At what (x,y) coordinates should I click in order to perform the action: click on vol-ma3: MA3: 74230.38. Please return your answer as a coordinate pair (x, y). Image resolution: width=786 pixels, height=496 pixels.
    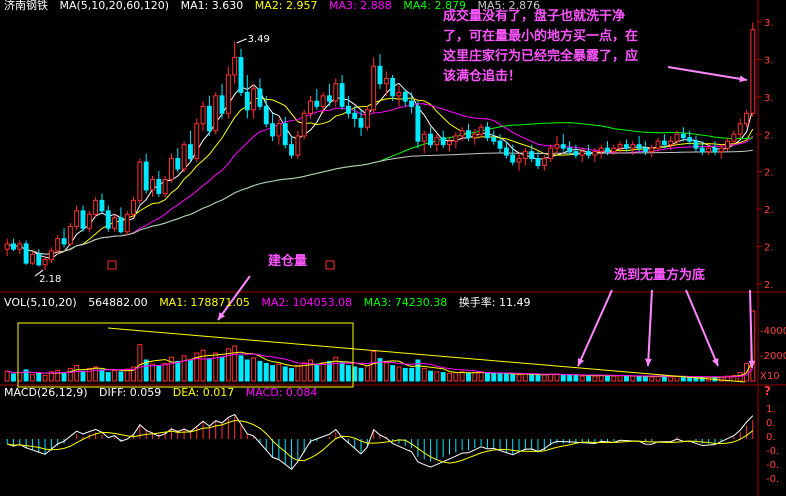
    Looking at the image, I should click on (405, 302).